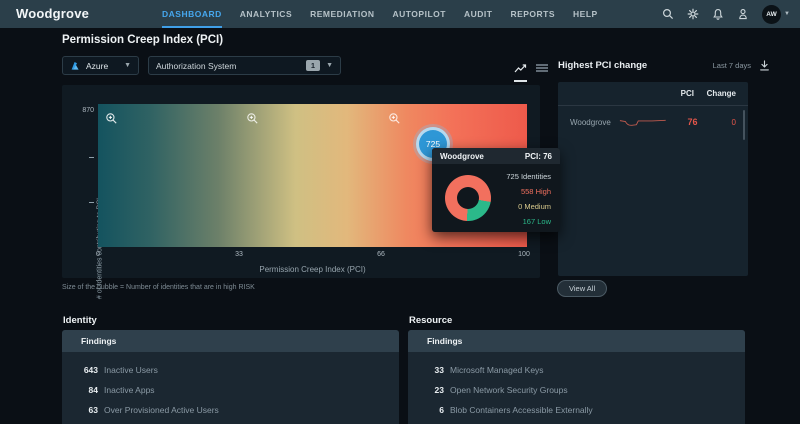 Image resolution: width=800 pixels, height=424 pixels. Describe the element at coordinates (418, 14) in the screenshot. I see `nav-autopilot: AUTOPILOT` at that location.